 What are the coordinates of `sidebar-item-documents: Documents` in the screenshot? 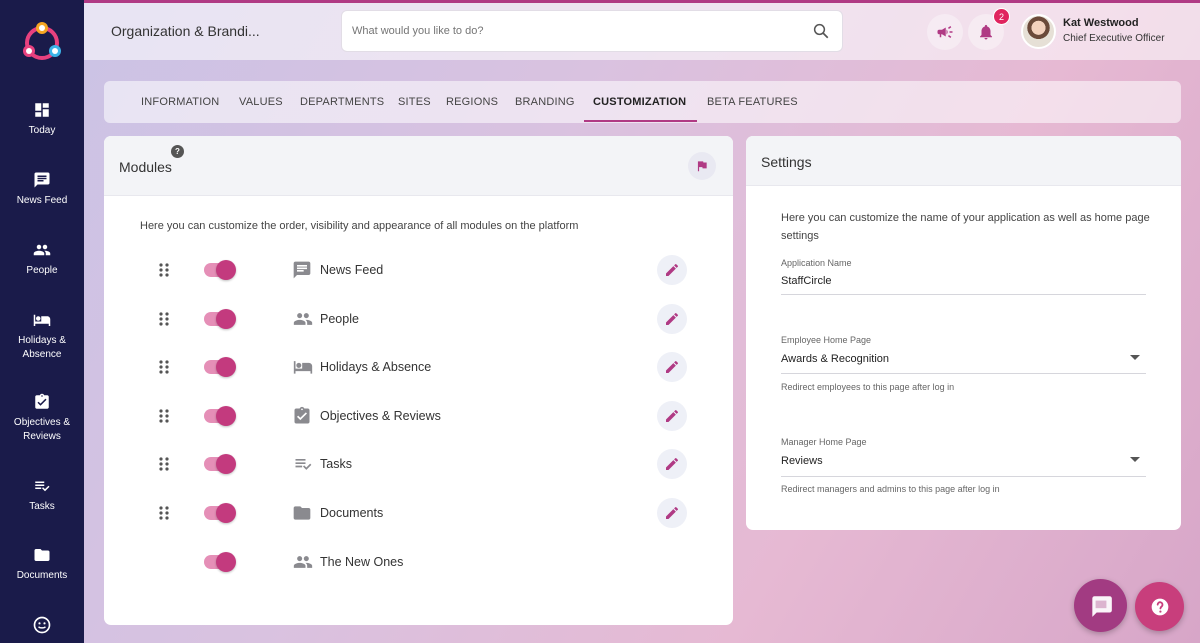 It's located at (42, 564).